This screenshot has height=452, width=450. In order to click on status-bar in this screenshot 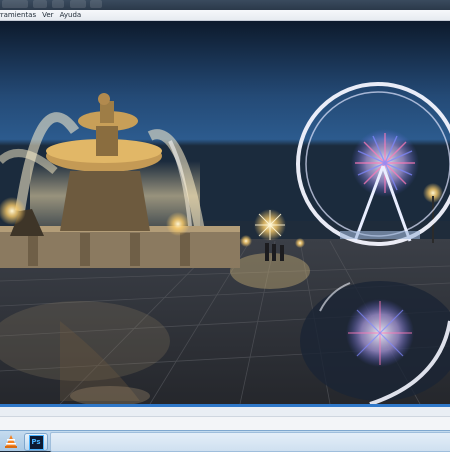, I will do `click(225, 423)`.